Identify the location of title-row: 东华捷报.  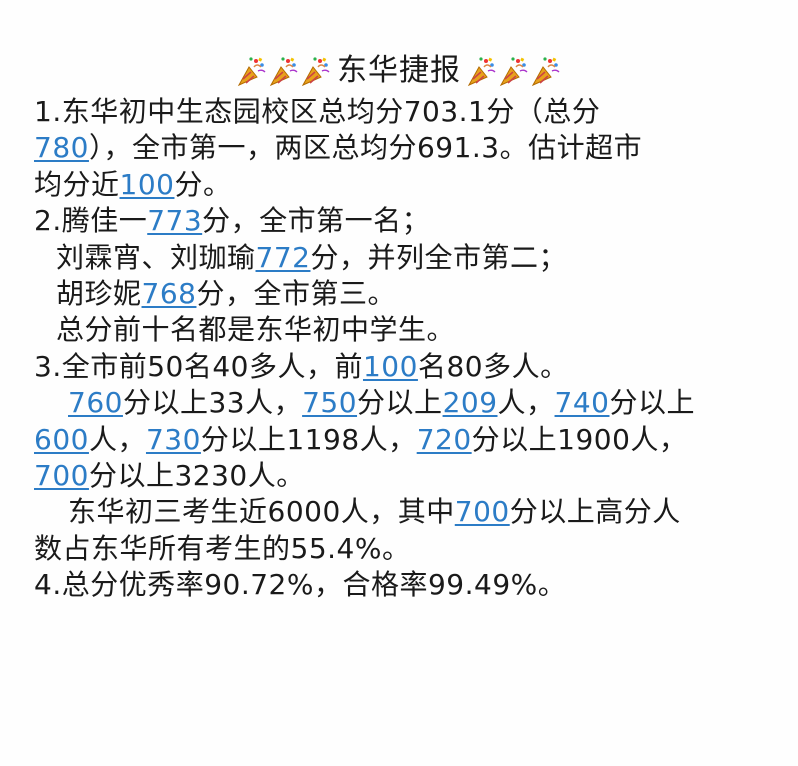
(399, 71).